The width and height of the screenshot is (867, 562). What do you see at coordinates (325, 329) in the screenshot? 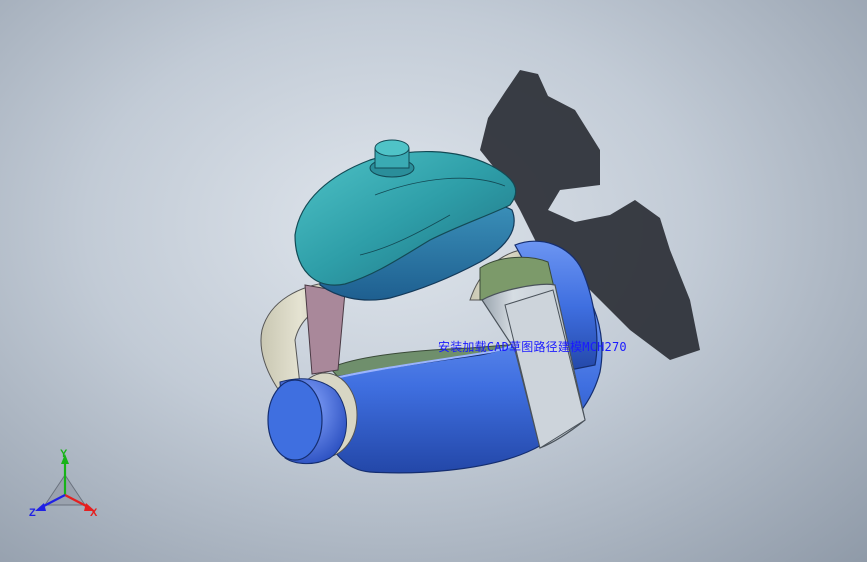
I see `top-strap` at bounding box center [325, 329].